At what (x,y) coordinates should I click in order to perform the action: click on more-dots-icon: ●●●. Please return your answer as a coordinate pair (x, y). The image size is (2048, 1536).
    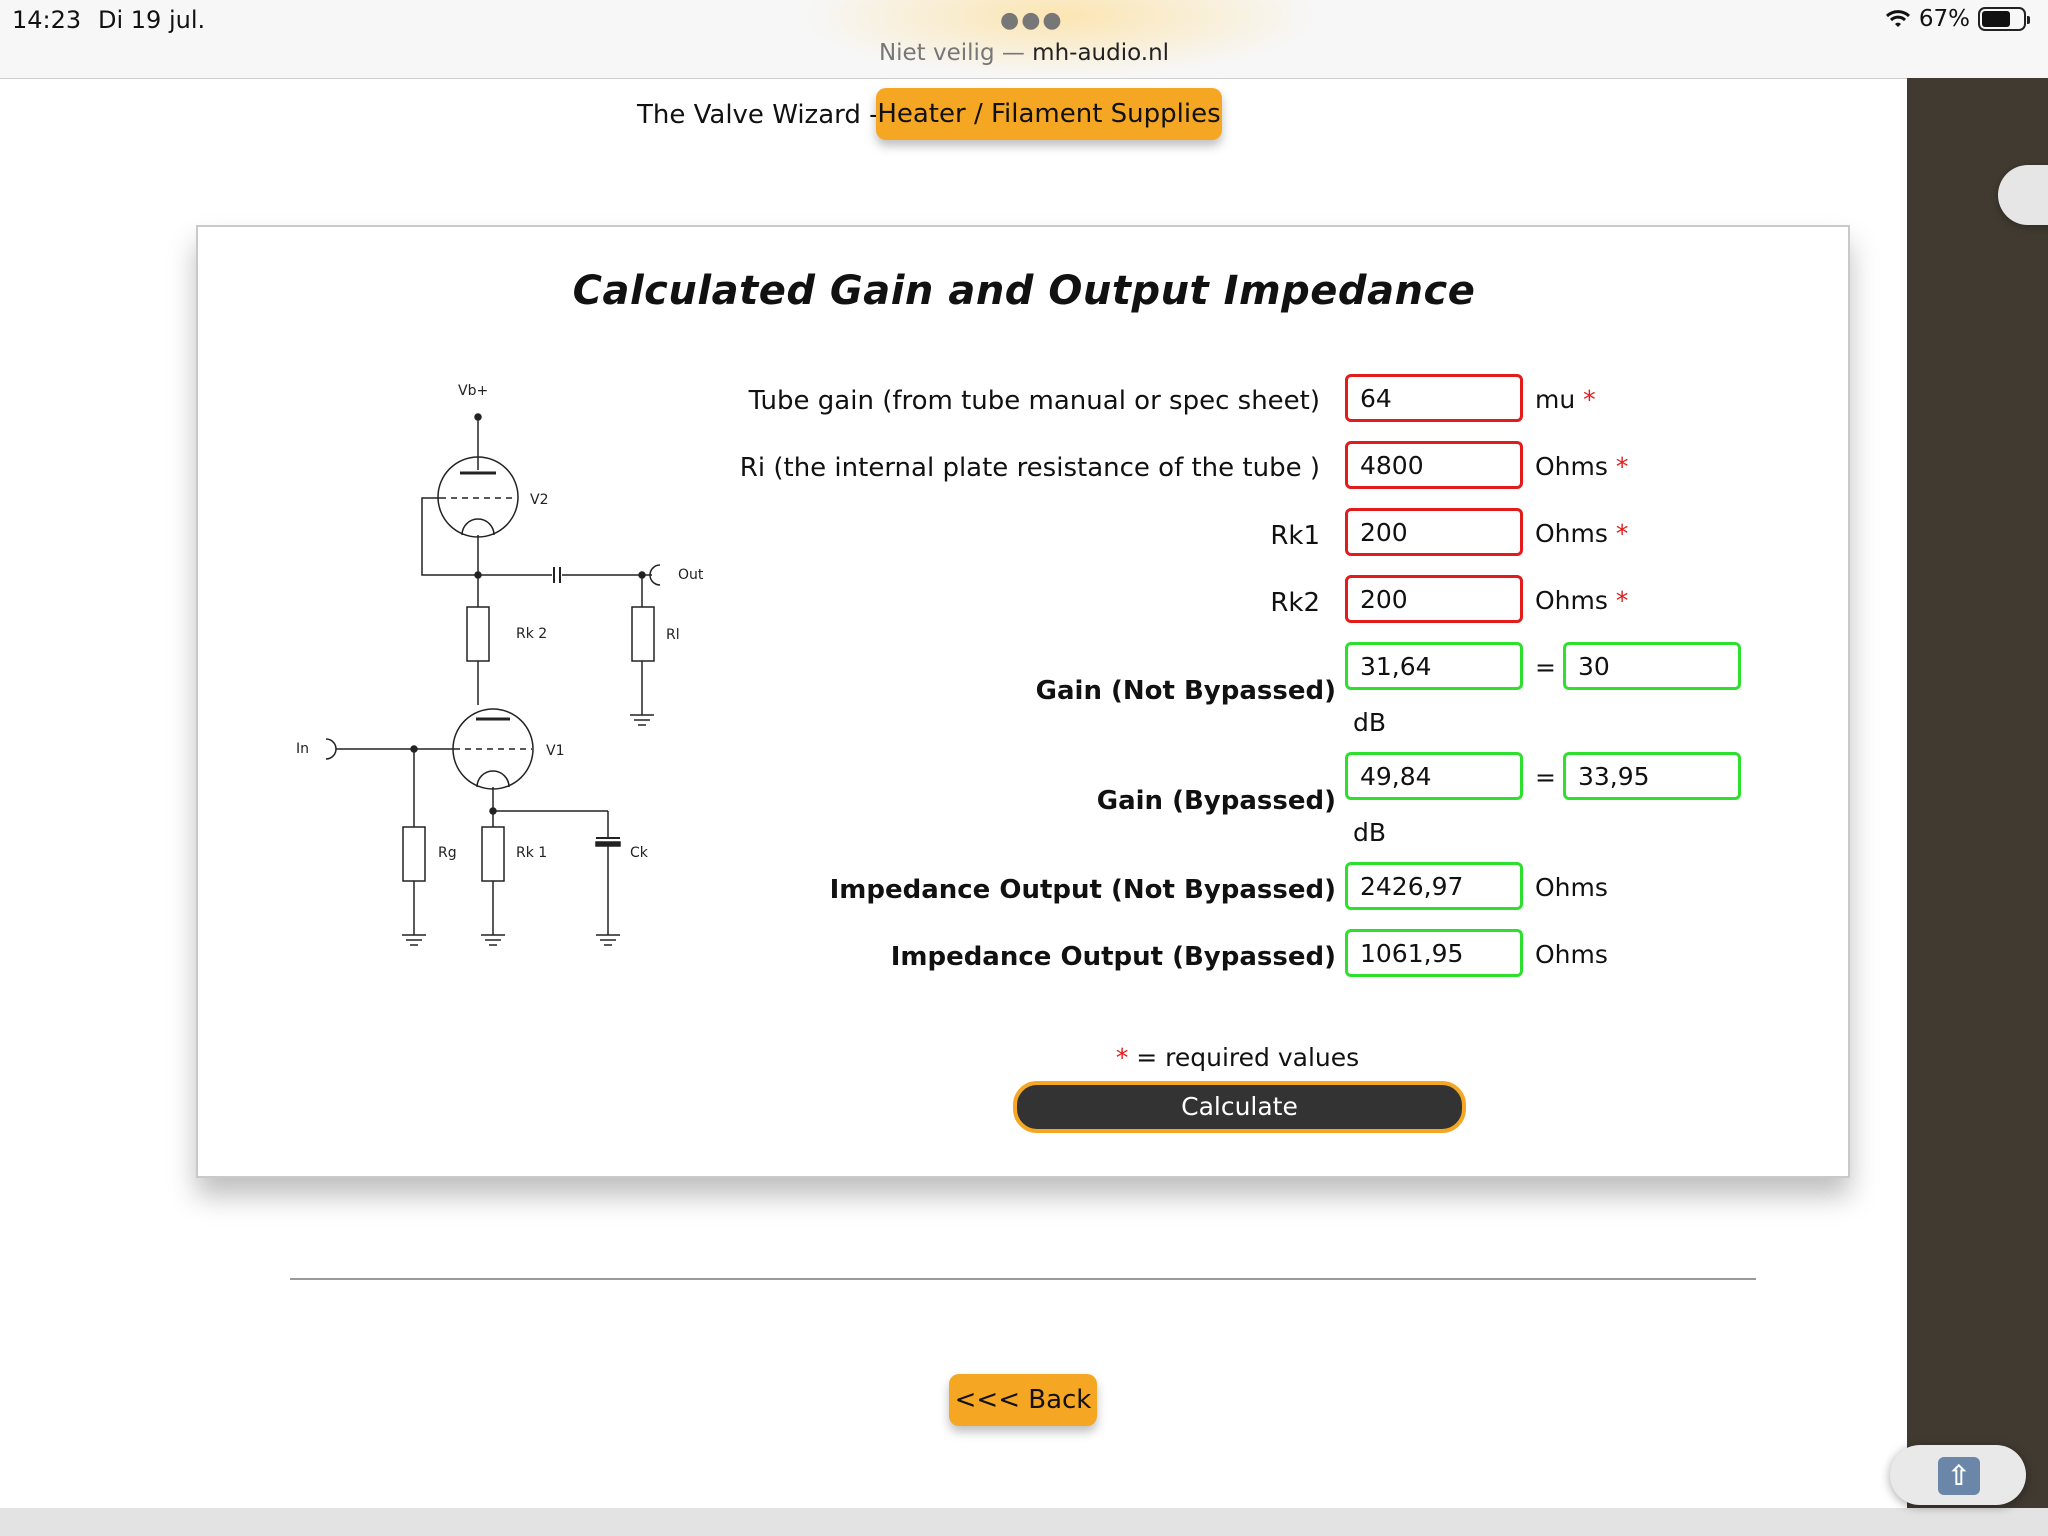
    Looking at the image, I should click on (1032, 20).